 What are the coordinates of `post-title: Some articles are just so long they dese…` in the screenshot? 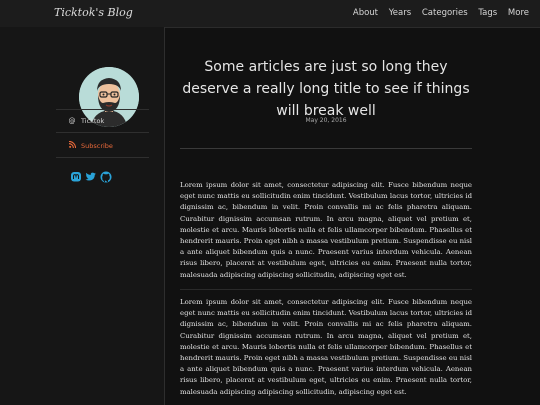 It's located at (326, 89).